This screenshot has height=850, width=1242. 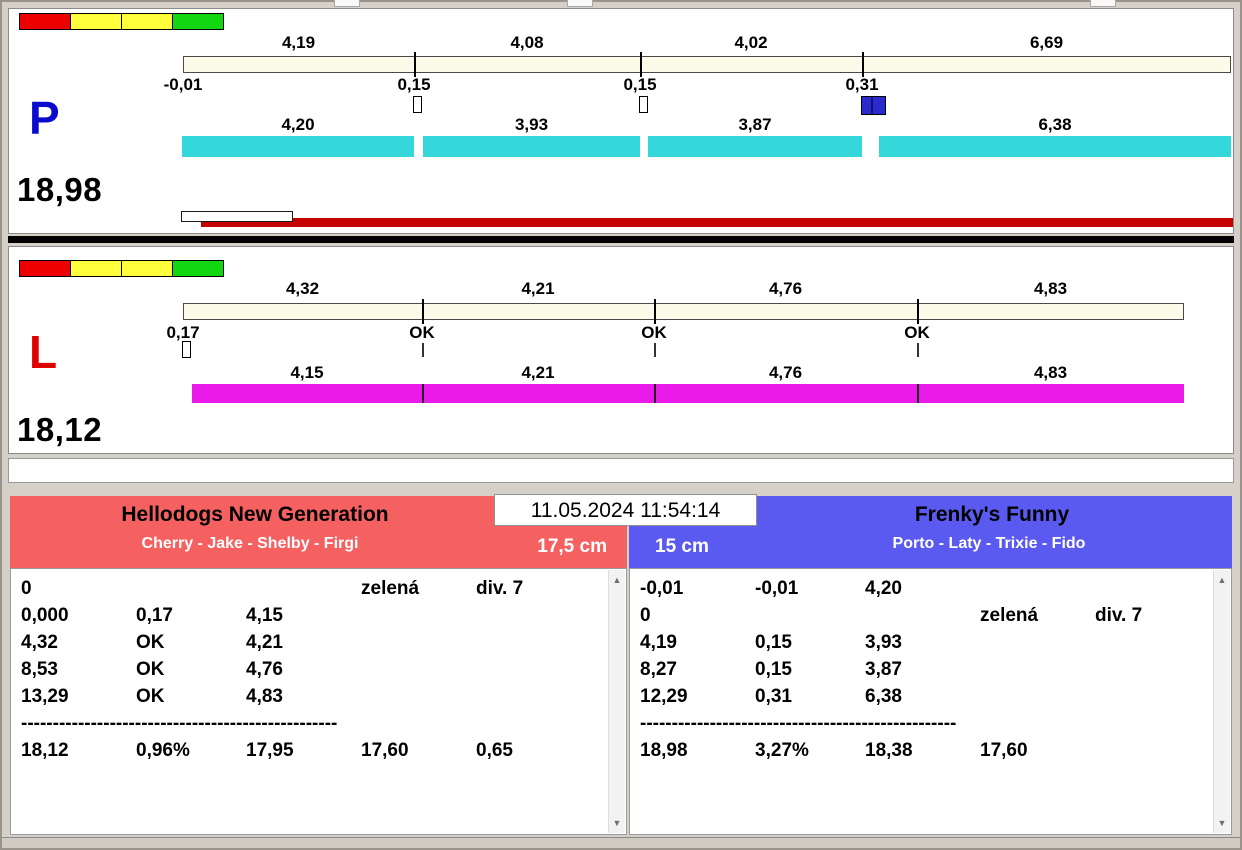 I want to click on progress-marker-box, so click(x=237, y=216).